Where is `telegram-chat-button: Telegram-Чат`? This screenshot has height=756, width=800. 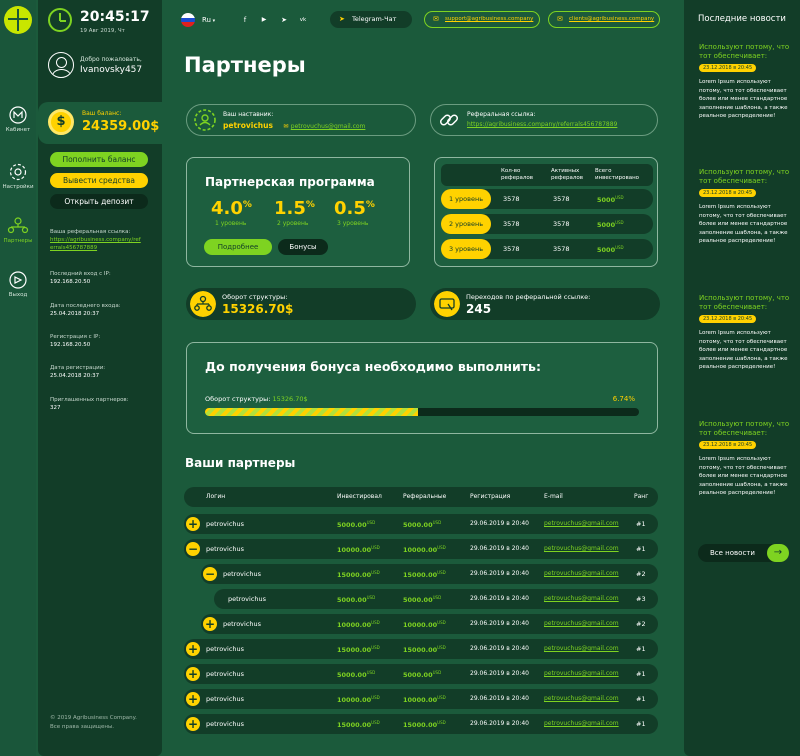
telegram-chat-button: Telegram-Чат is located at coordinates (371, 19).